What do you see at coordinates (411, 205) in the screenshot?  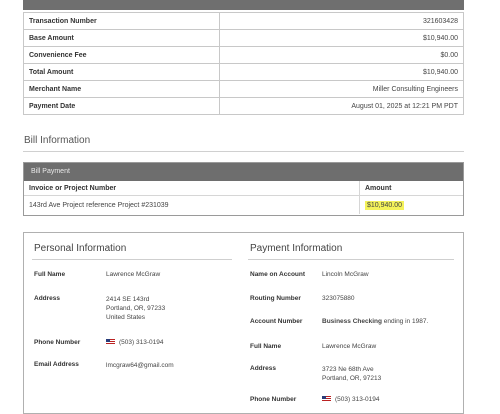 I see `amount-cell: $10,940.00` at bounding box center [411, 205].